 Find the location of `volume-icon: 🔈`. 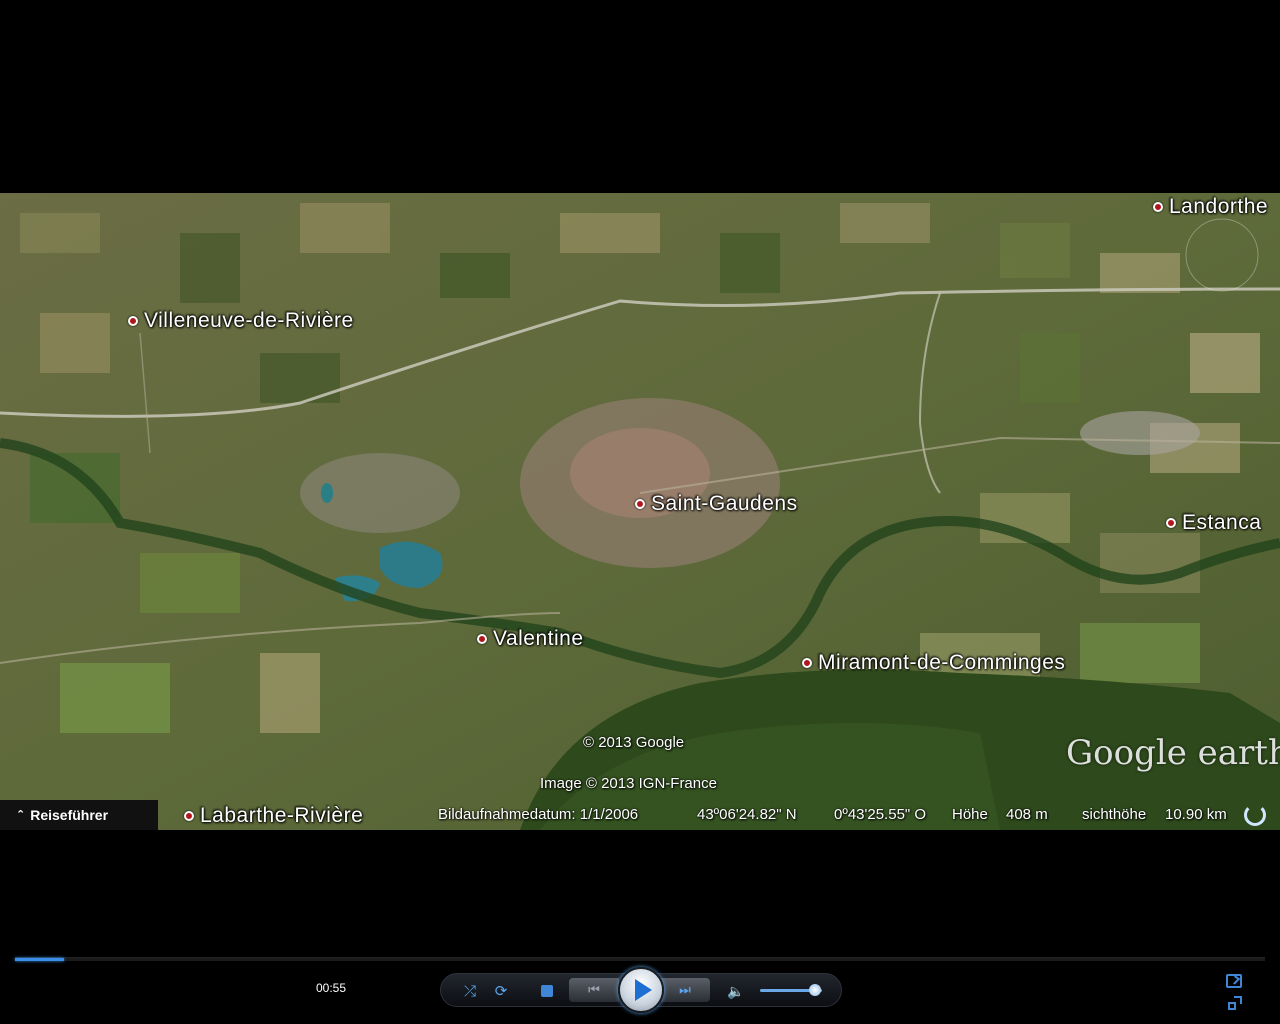

volume-icon: 🔈 is located at coordinates (736, 990).